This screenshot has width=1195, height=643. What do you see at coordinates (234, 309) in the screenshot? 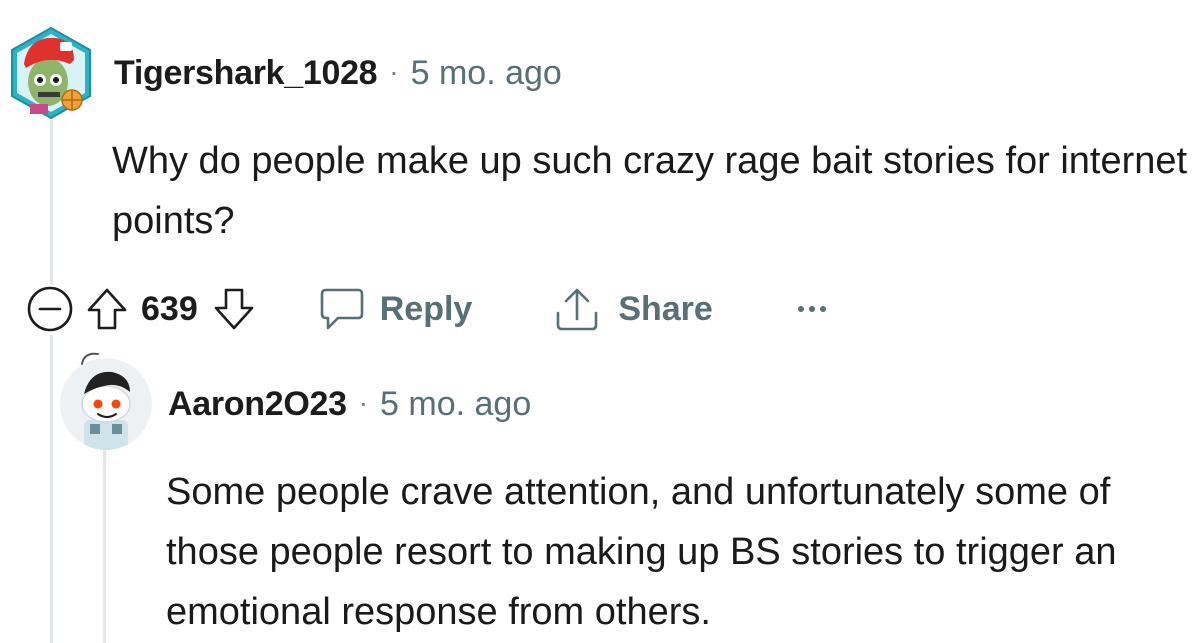
I see `downvote-icon` at bounding box center [234, 309].